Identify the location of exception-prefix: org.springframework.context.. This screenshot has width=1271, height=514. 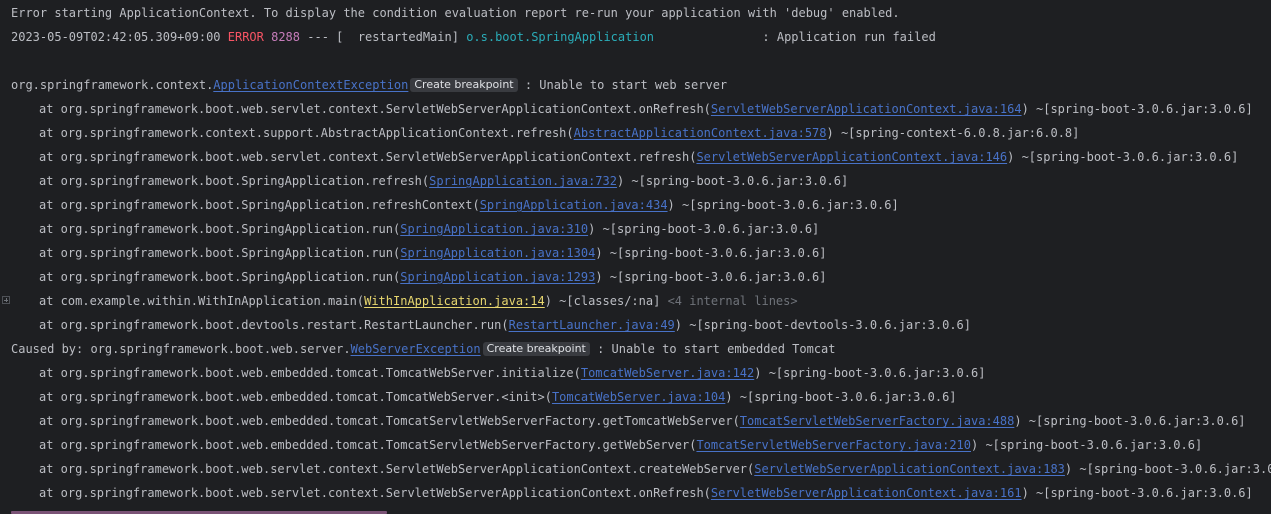
(112, 85).